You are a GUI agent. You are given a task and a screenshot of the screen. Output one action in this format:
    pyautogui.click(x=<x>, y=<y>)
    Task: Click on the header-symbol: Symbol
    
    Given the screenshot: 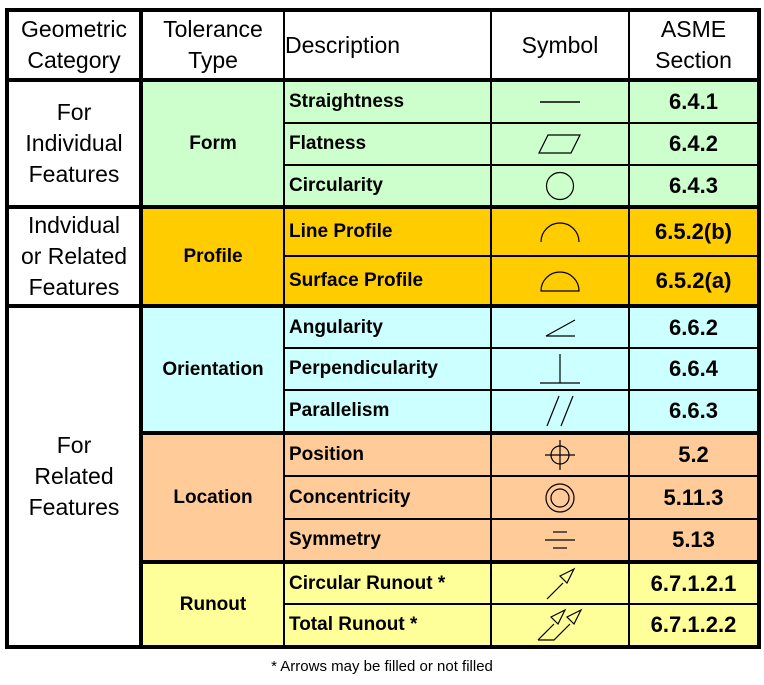 What is the action you would take?
    pyautogui.click(x=560, y=45)
    